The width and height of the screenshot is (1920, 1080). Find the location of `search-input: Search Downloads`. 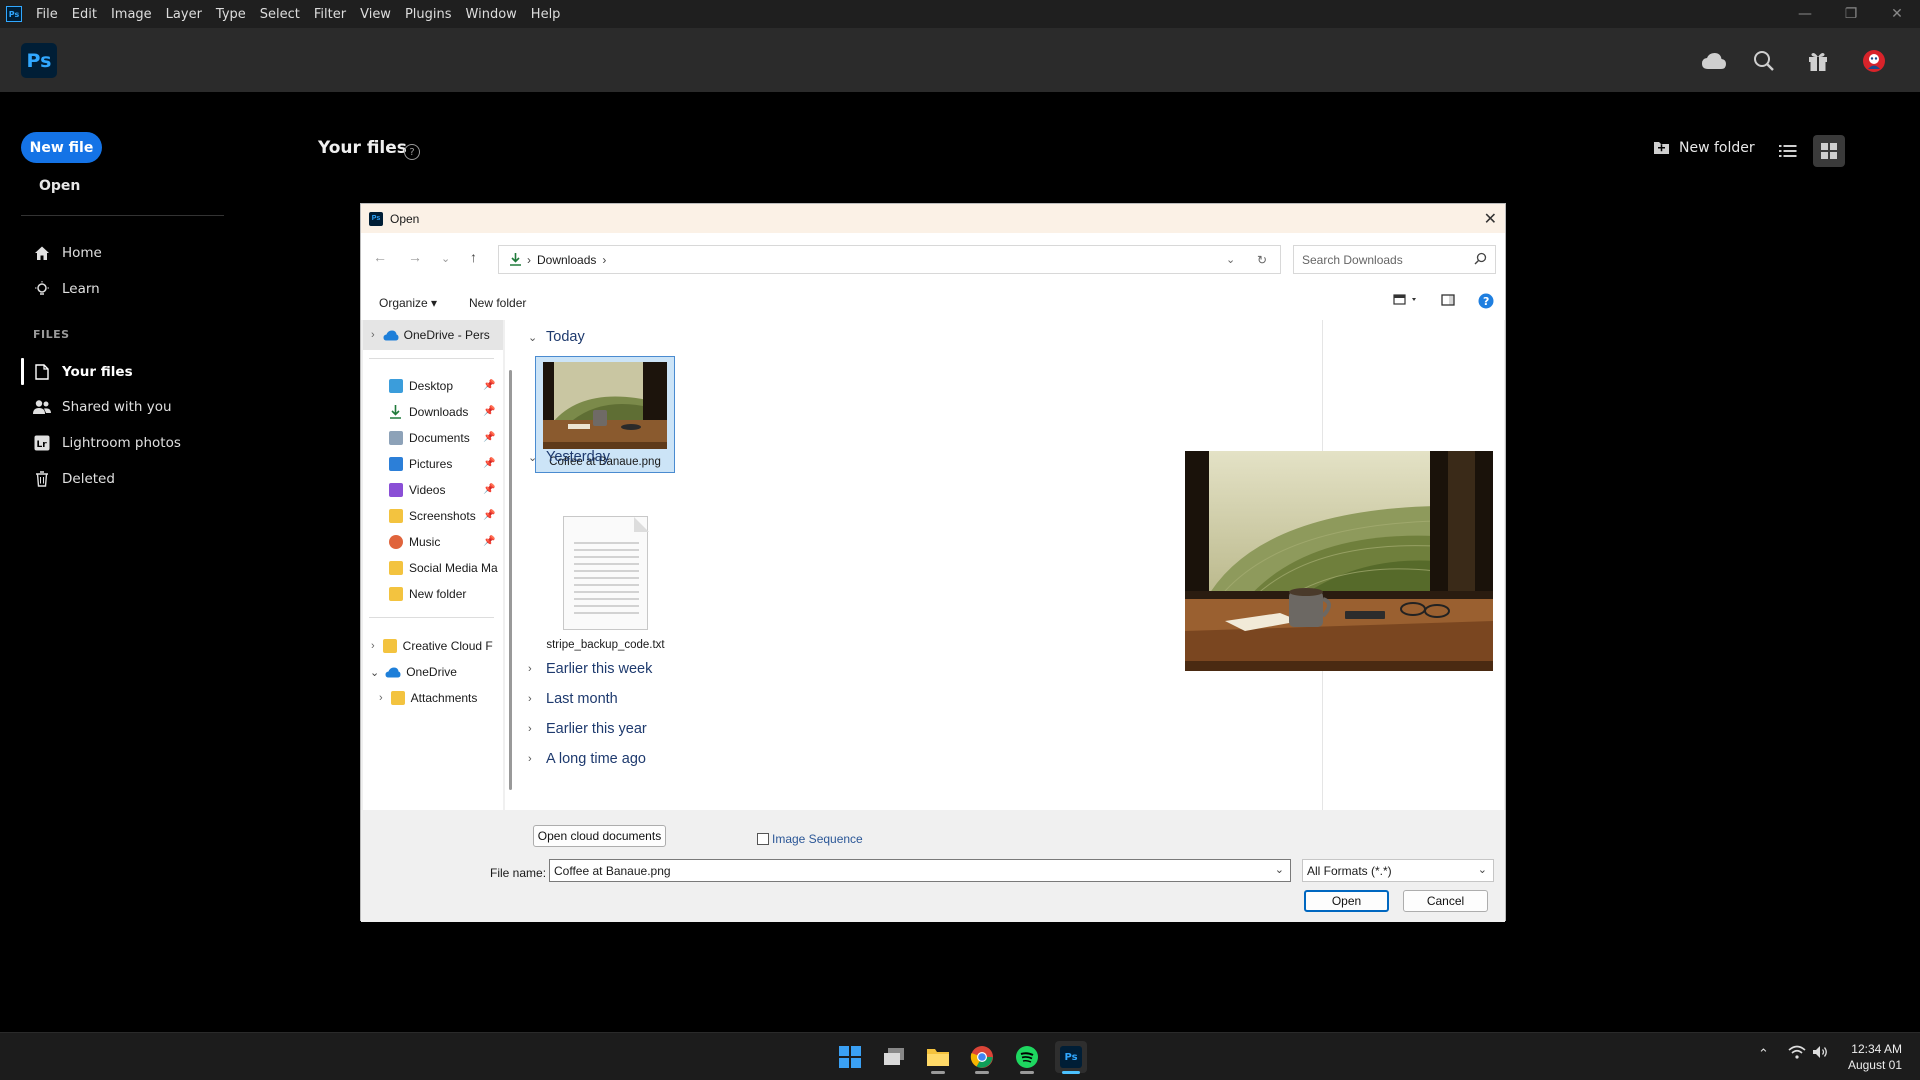

search-input: Search Downloads is located at coordinates (1394, 259).